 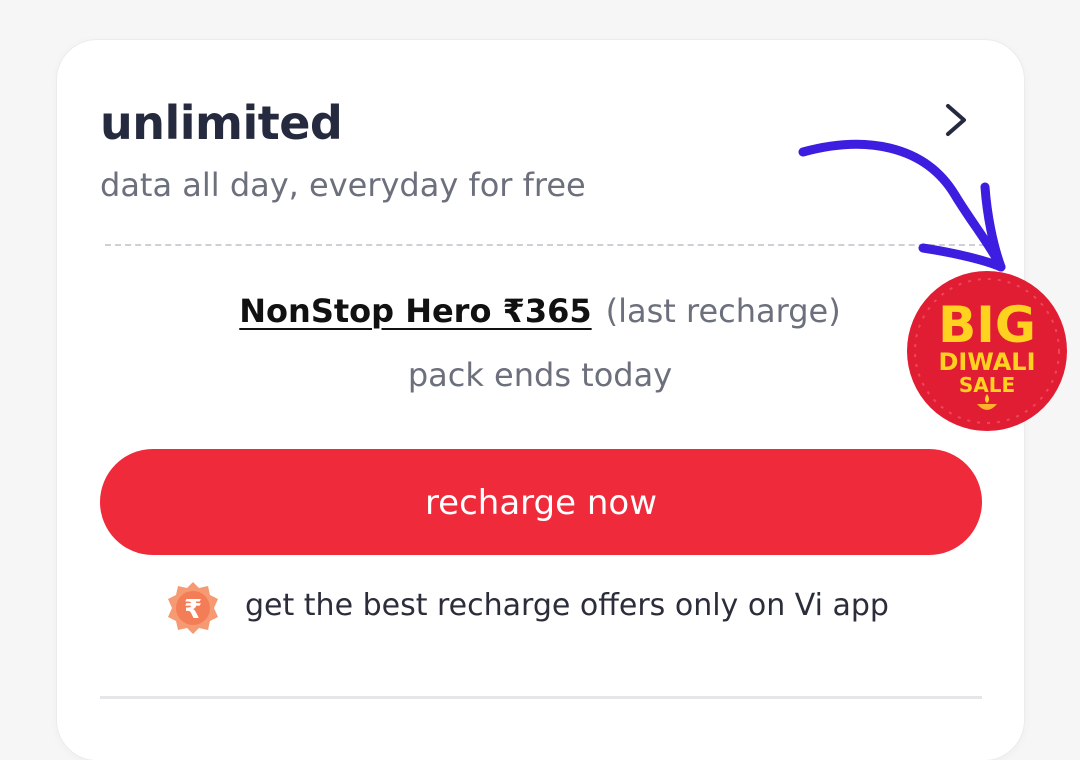 I want to click on badge-line-sale: SALE, so click(x=987, y=385).